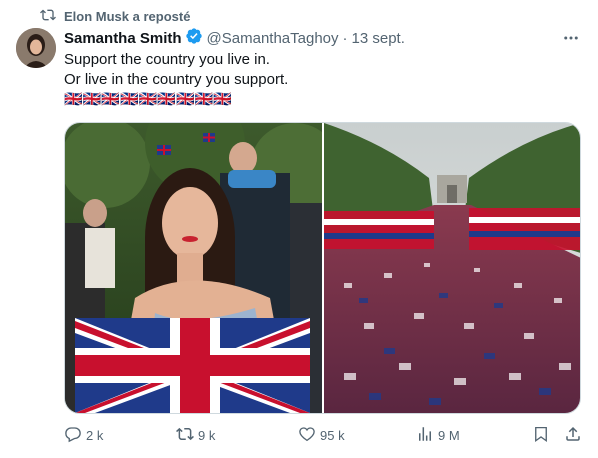 The image size is (598, 458). Describe the element at coordinates (167, 59) in the screenshot. I see `tweet-text-line: Support the country you live in.` at that location.